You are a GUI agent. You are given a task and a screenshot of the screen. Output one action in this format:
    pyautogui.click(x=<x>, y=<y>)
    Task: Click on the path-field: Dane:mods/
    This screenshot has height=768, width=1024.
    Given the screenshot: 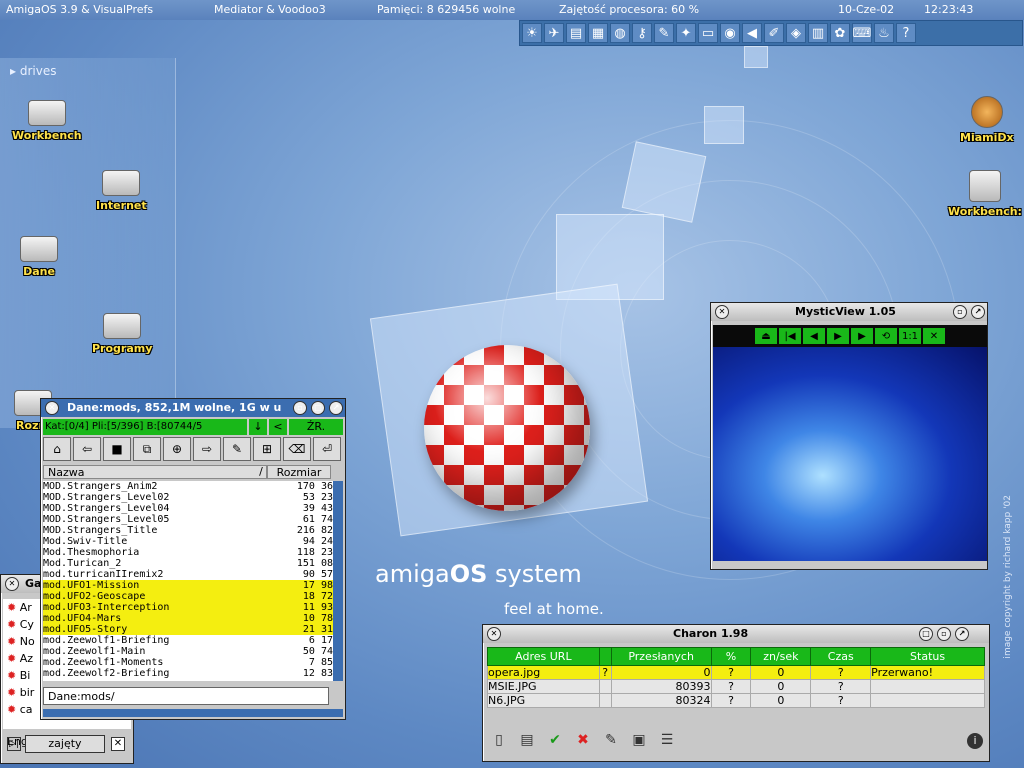 What is the action you would take?
    pyautogui.click(x=186, y=696)
    